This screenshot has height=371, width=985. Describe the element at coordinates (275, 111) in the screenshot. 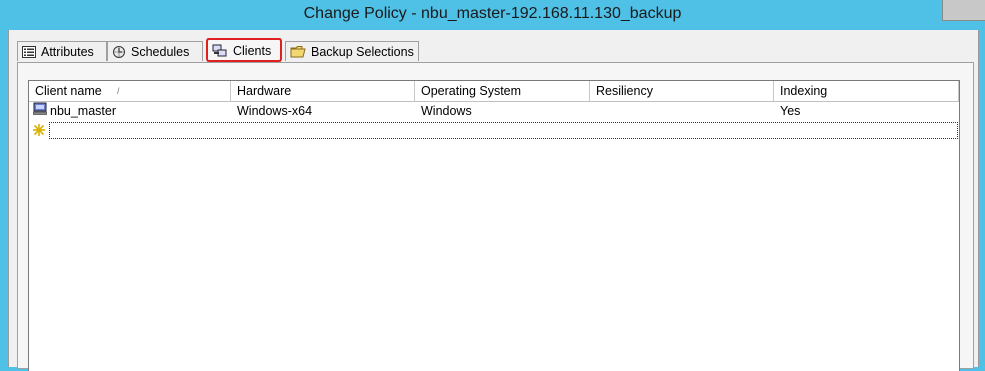

I see `cell-hardware: Windows-x64` at that location.